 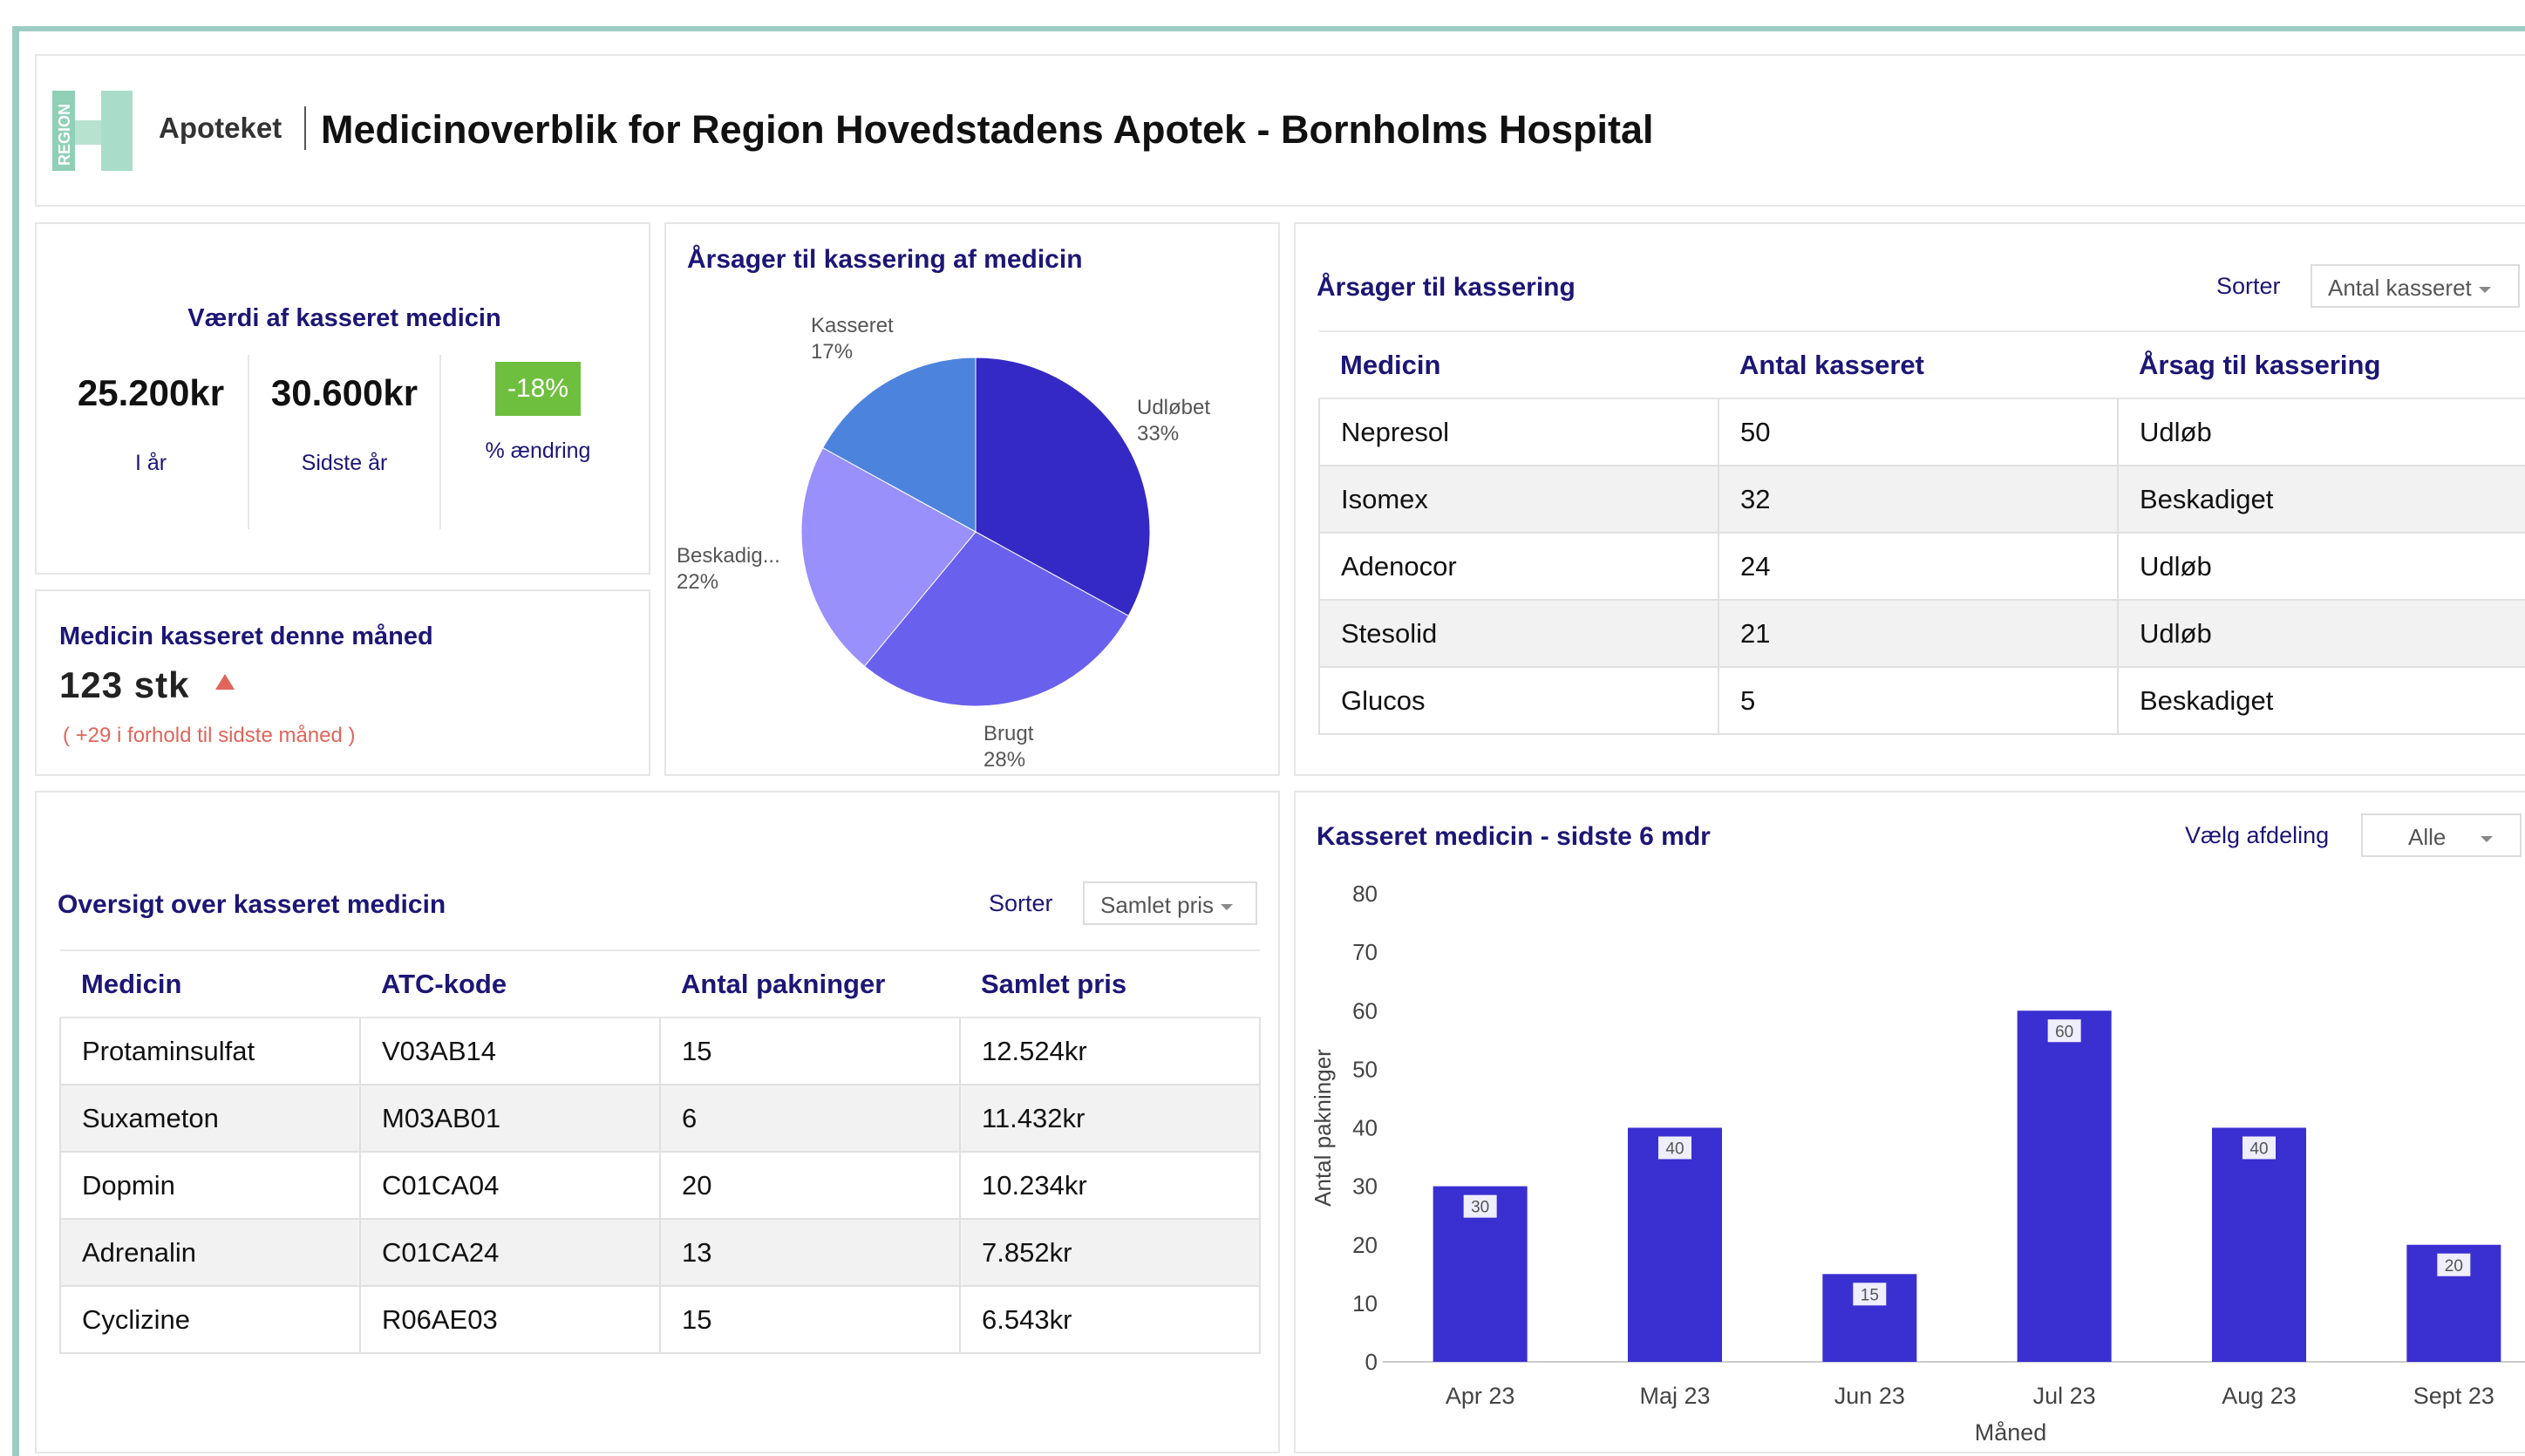 I want to click on table-row: Stesolid 21 Udløb, so click(x=1921, y=633).